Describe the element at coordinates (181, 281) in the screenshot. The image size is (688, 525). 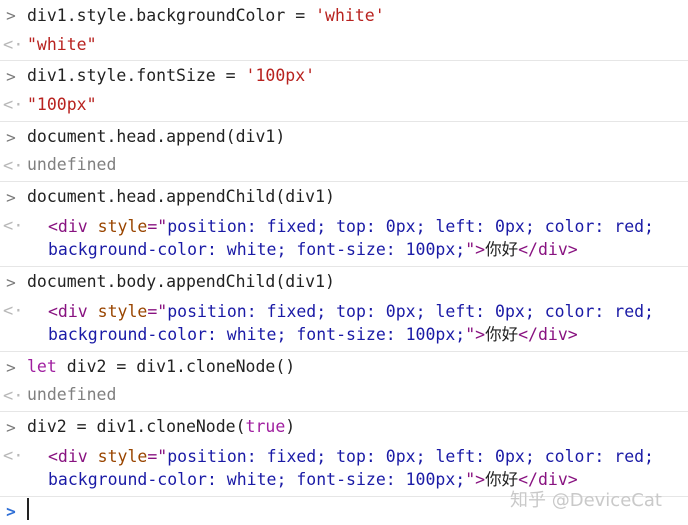
I see `input-code: document.body.appendChild(div1)` at that location.